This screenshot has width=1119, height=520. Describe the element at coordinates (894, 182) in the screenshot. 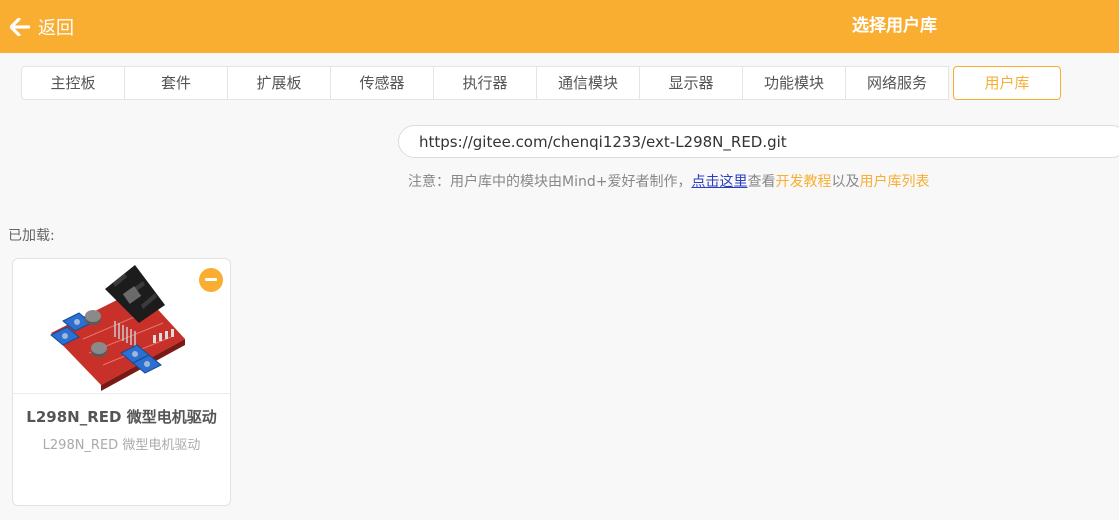

I see `user-library-list-link: 用户库列表` at that location.